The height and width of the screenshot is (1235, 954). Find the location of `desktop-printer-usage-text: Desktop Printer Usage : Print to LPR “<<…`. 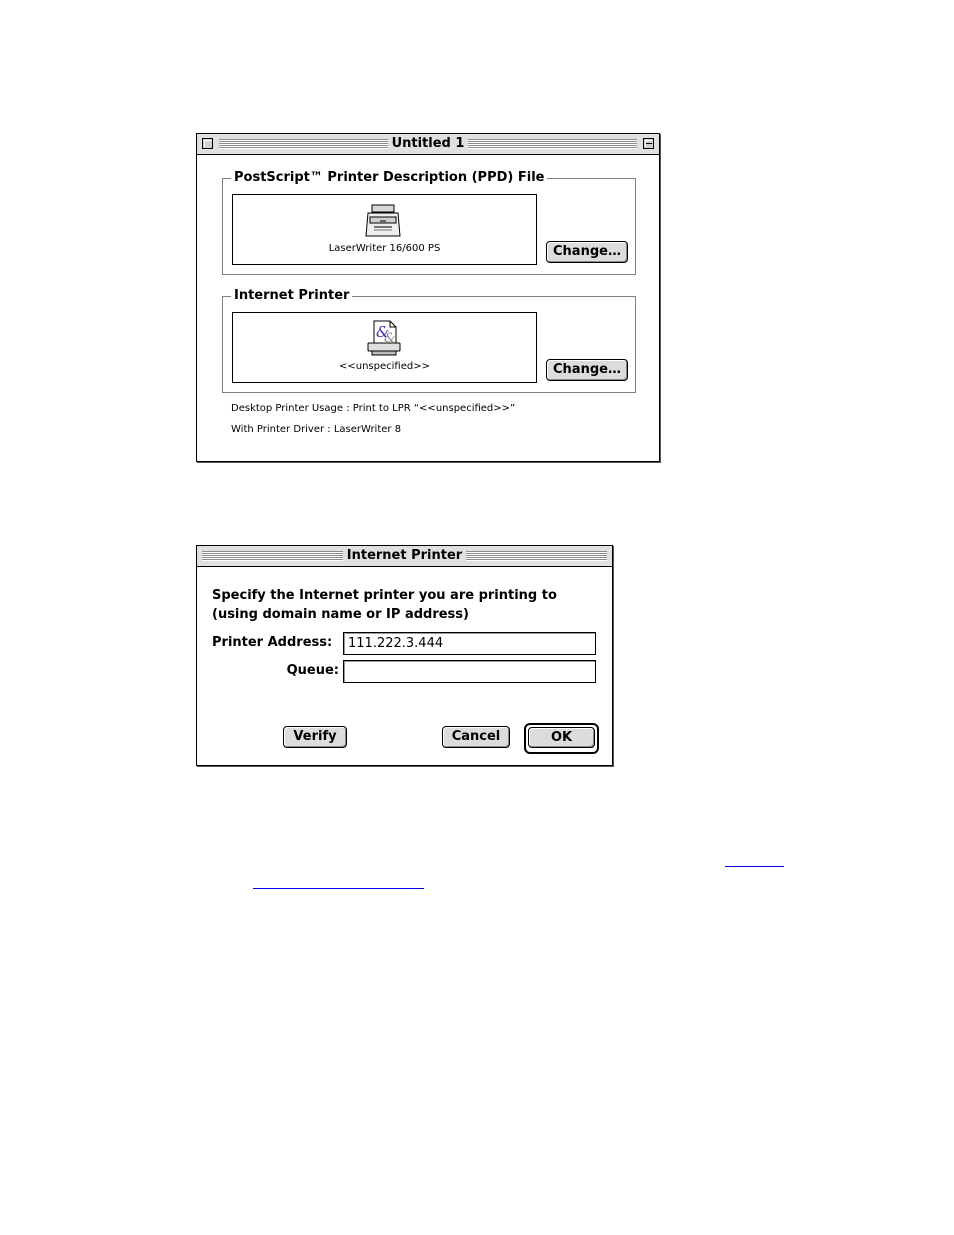

desktop-printer-usage-text: Desktop Printer Usage : Print to LPR “<<… is located at coordinates (373, 408).